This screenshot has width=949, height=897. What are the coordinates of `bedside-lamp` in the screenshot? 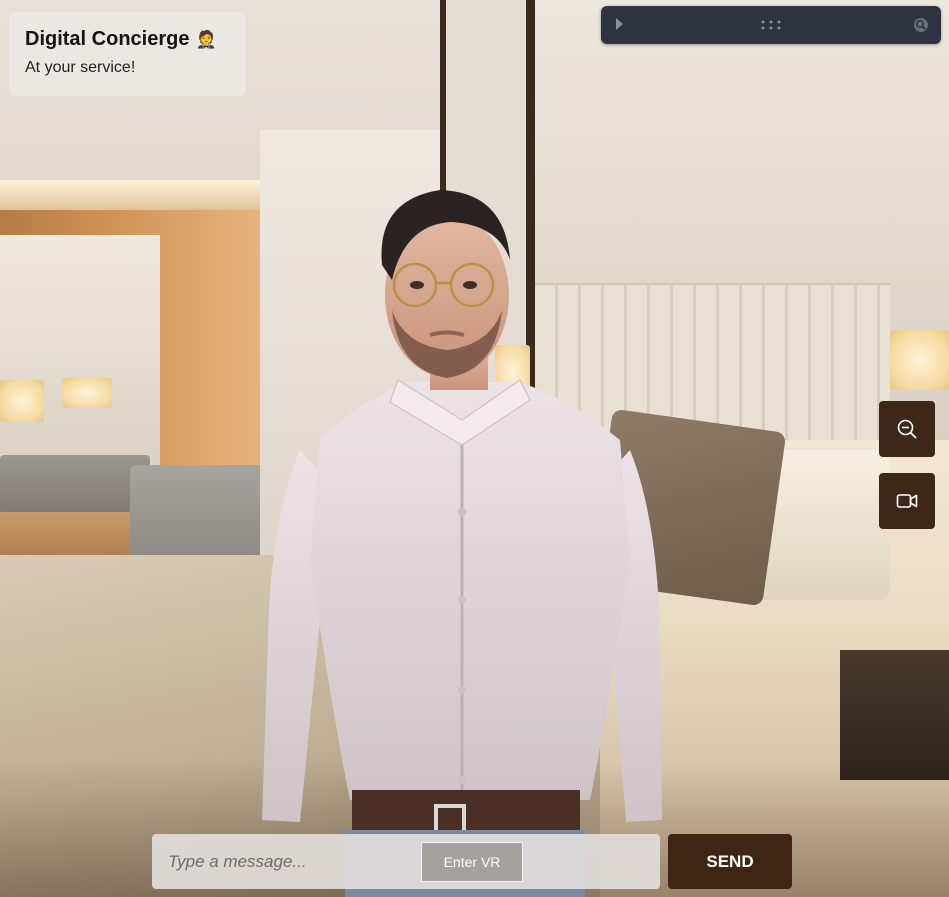 It's located at (512, 372).